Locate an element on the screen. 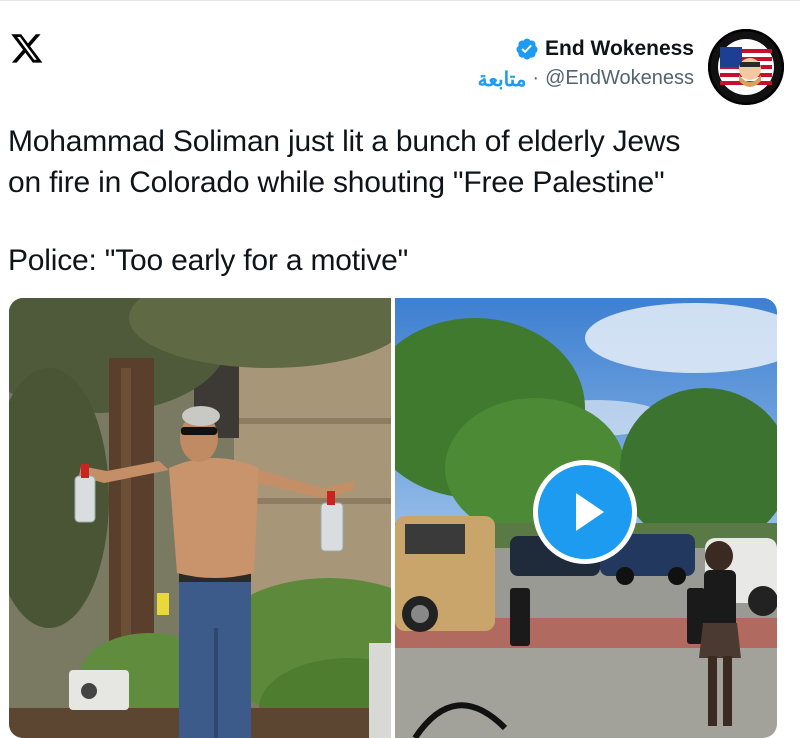 The height and width of the screenshot is (738, 800). play-icon is located at coordinates (590, 512).